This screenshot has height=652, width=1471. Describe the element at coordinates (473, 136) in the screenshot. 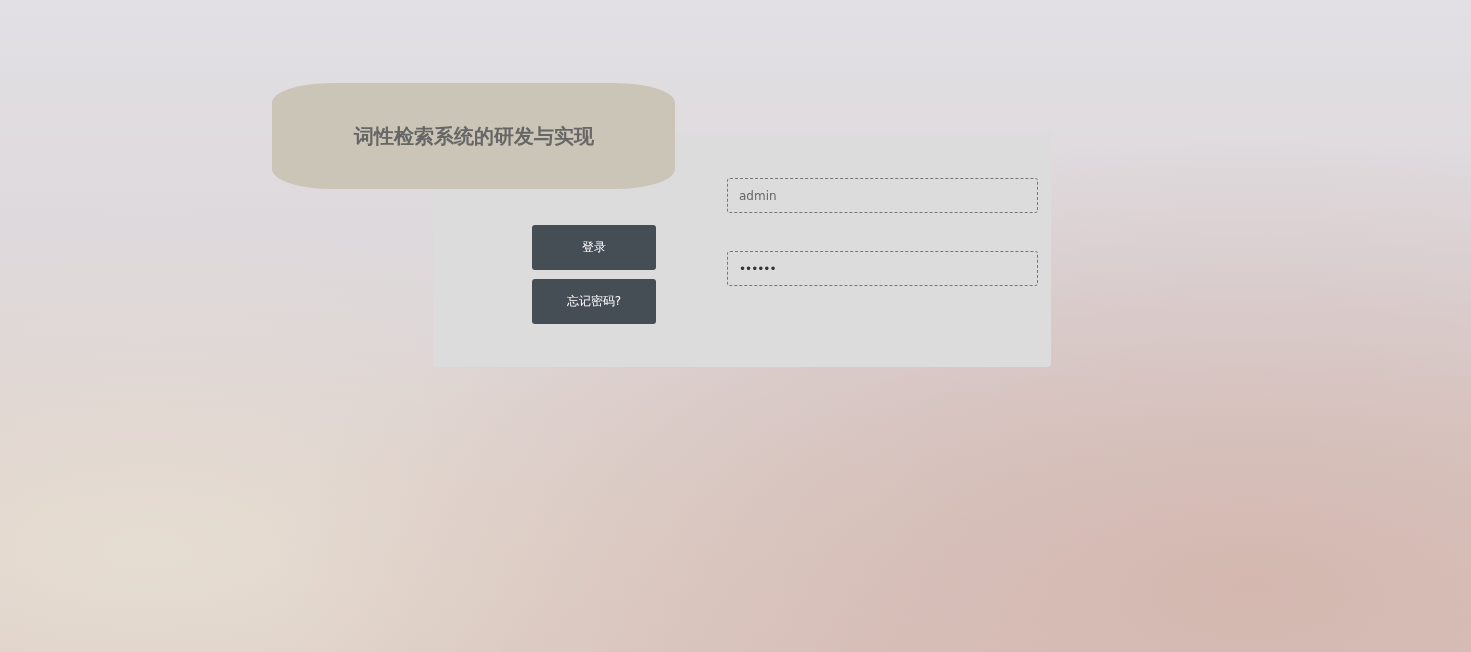

I see `system-title: 词性检索系统的研发与实现` at that location.